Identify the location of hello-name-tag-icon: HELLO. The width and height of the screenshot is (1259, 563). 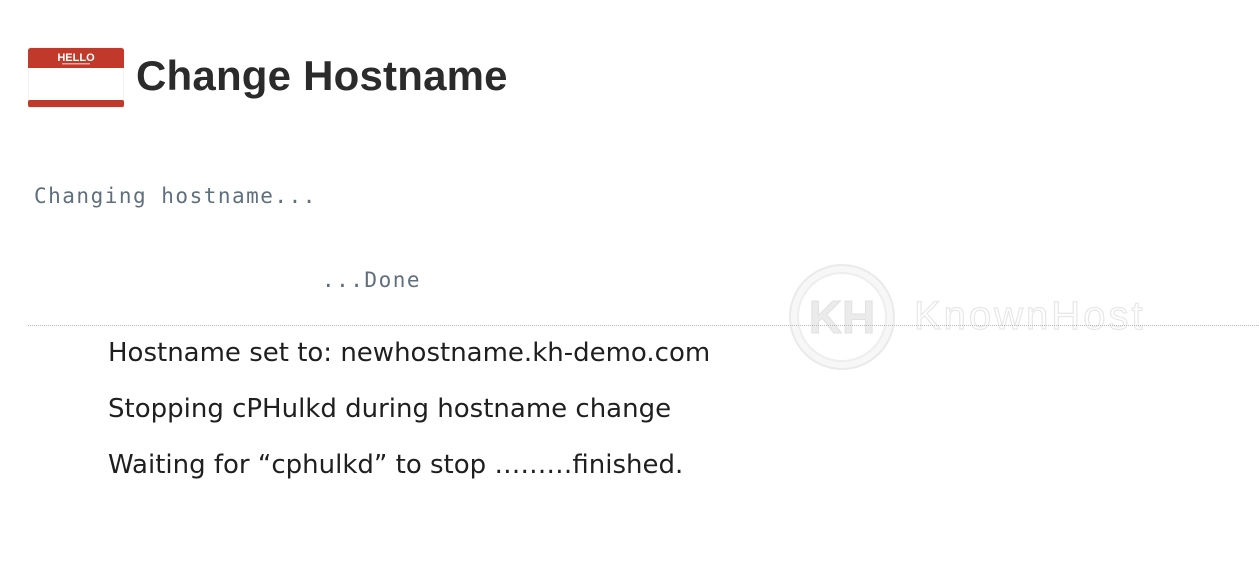
(76, 76).